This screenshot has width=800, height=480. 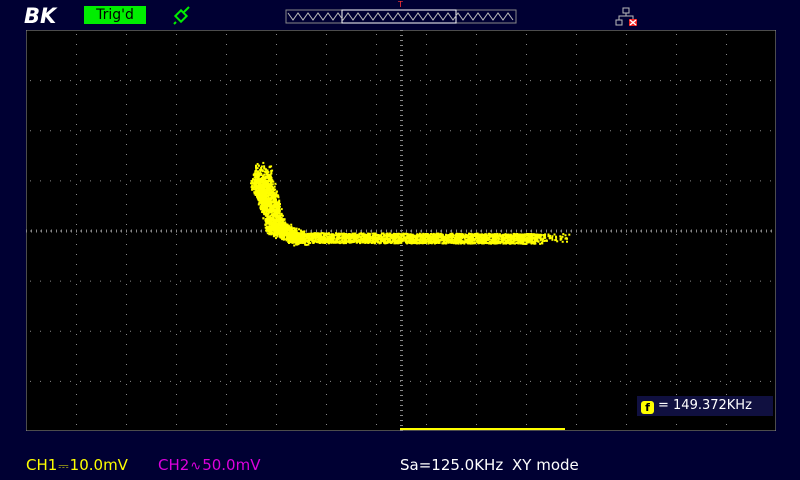 What do you see at coordinates (98, 465) in the screenshot?
I see `ch1-scale: 10.0mV` at bounding box center [98, 465].